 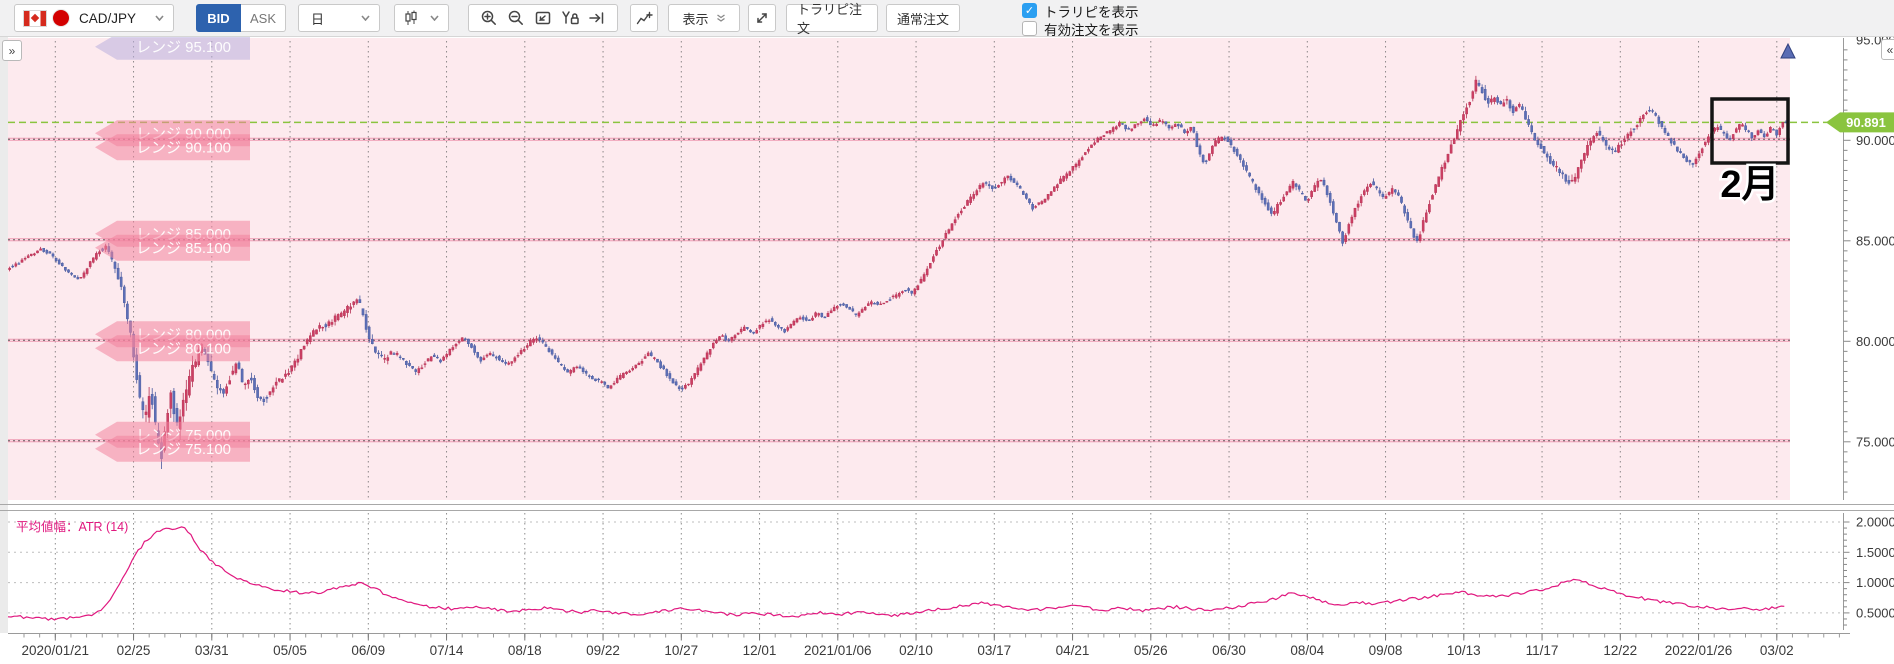 What do you see at coordinates (218, 18) in the screenshot?
I see `bid-button: BID` at bounding box center [218, 18].